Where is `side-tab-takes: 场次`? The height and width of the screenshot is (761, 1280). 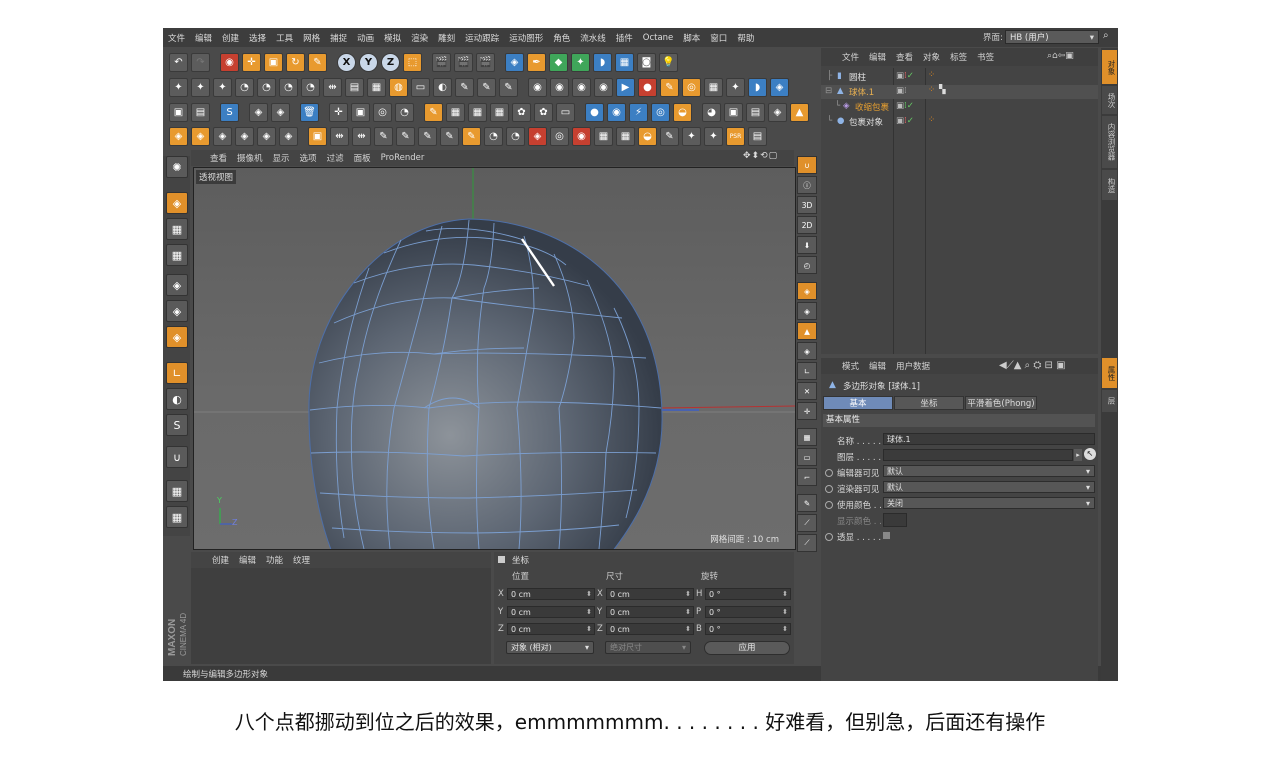 side-tab-takes: 场次 is located at coordinates (1109, 100).